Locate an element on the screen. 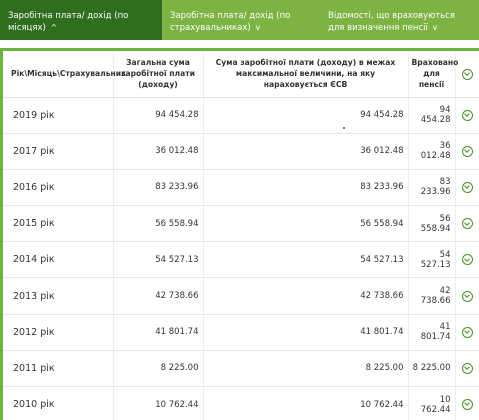  tab-salary-by-month: Заробітна плата/ дохід (по місяцях) ^ is located at coordinates (81, 20).